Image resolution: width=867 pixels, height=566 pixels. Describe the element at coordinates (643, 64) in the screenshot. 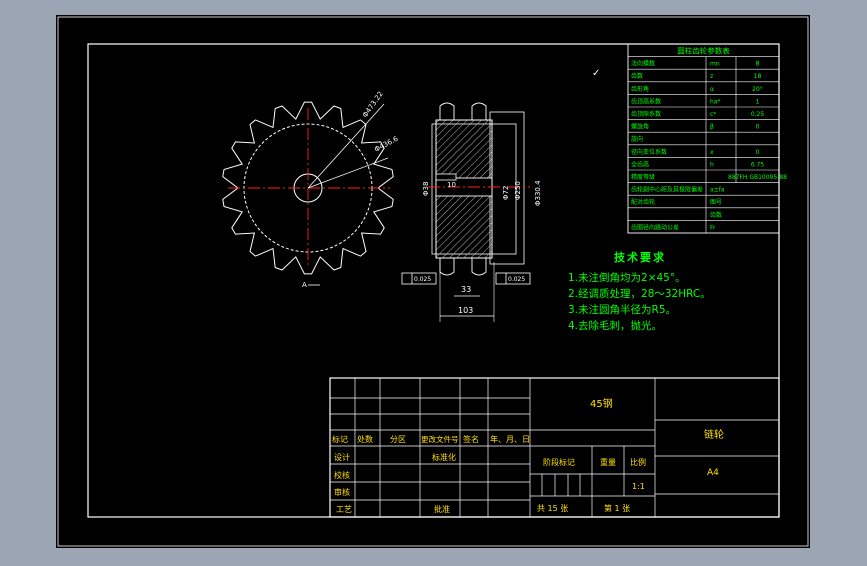

I see `param-name: 法向模数` at that location.